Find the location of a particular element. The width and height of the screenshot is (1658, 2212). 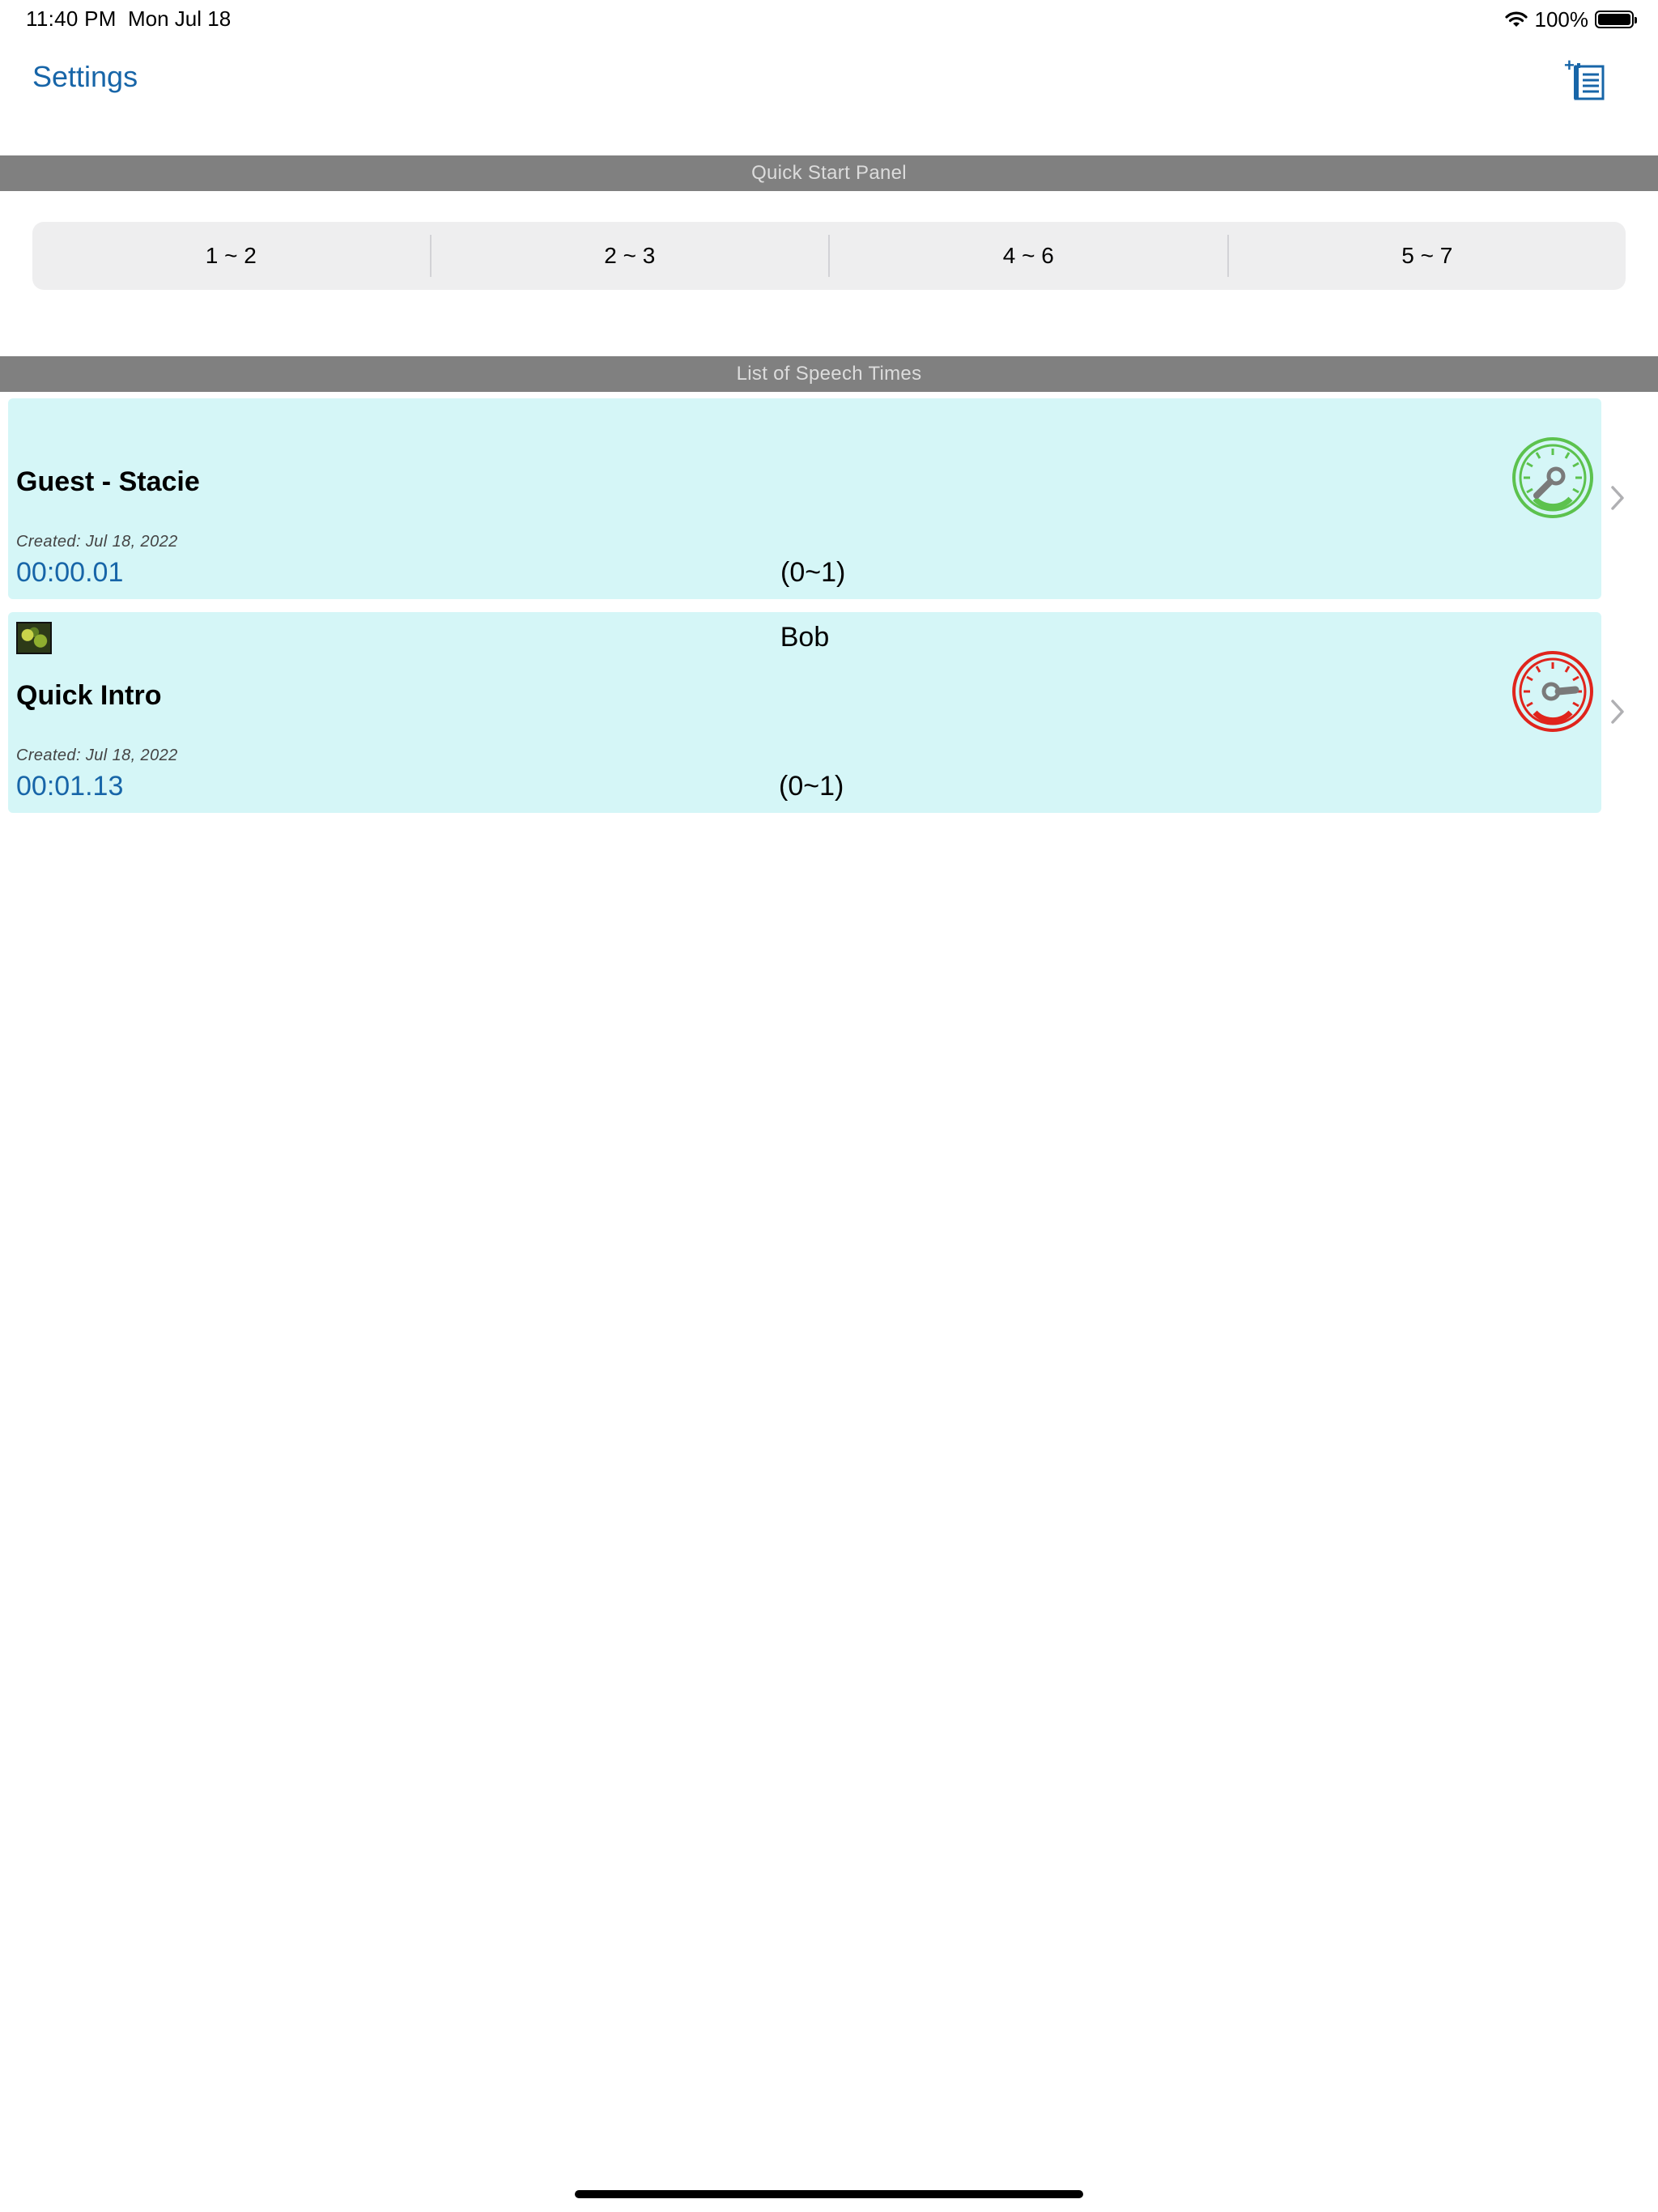

speech-speaker: Bob is located at coordinates (805, 637).